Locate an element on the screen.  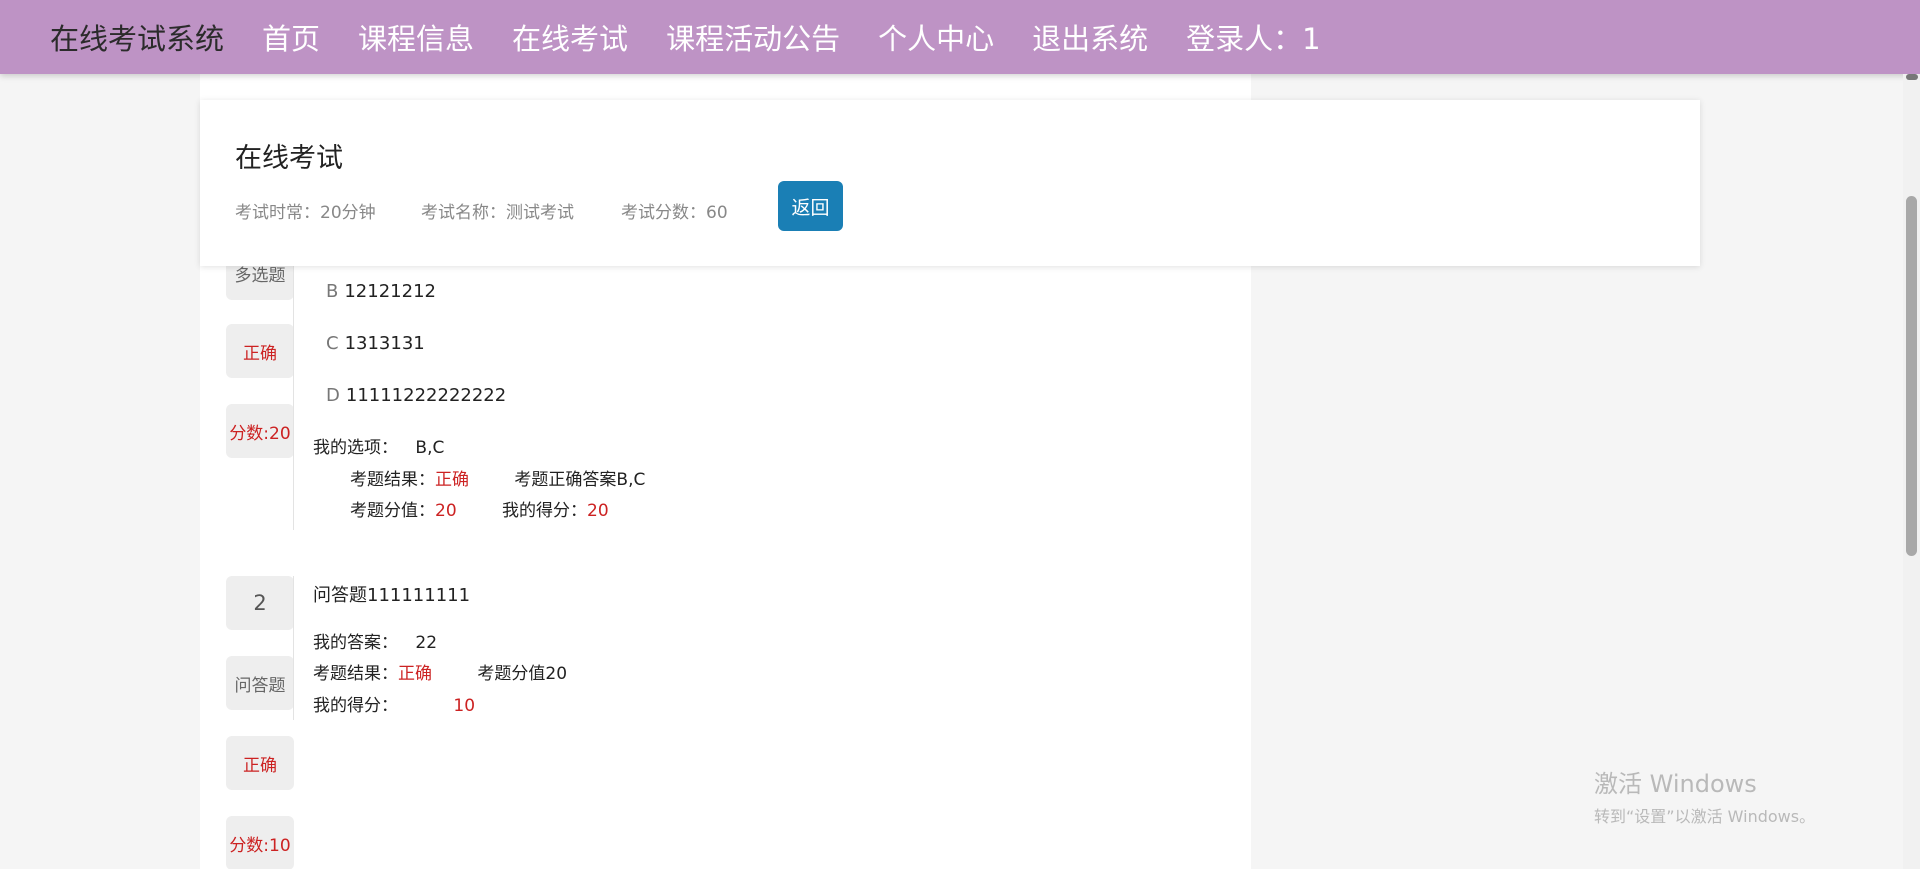
option-text: 12121212 is located at coordinates (390, 291).